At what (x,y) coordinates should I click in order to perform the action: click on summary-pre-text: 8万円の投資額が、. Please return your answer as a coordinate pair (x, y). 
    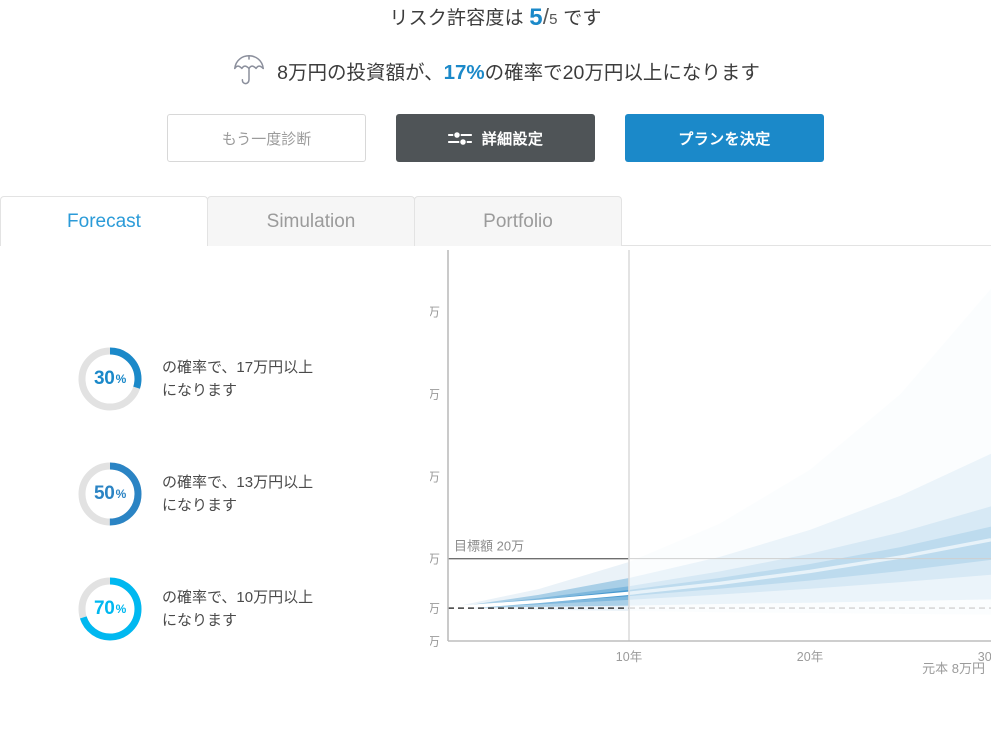
    Looking at the image, I should click on (360, 72).